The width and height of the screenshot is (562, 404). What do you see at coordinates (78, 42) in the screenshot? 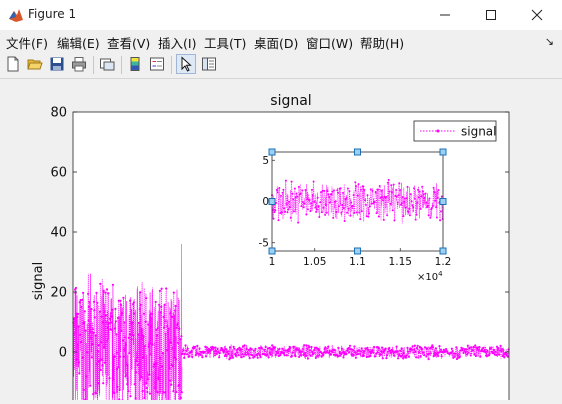
I see `menu-edit: 编辑(E)` at bounding box center [78, 42].